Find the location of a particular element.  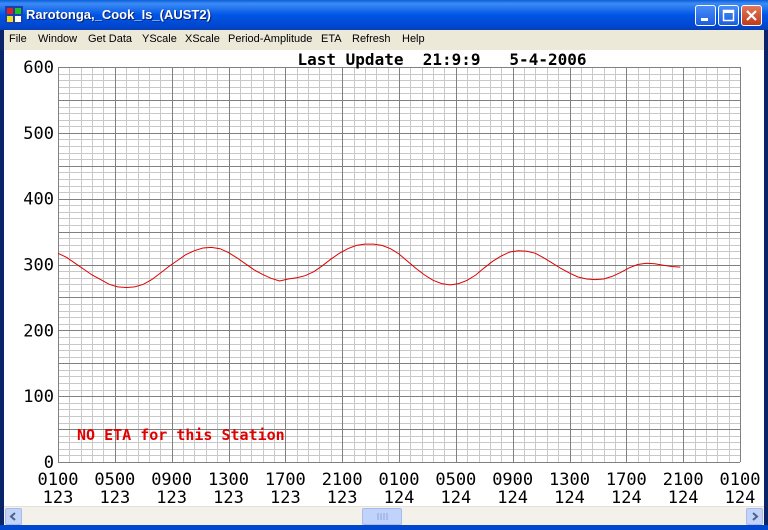

close-button is located at coordinates (751, 15).